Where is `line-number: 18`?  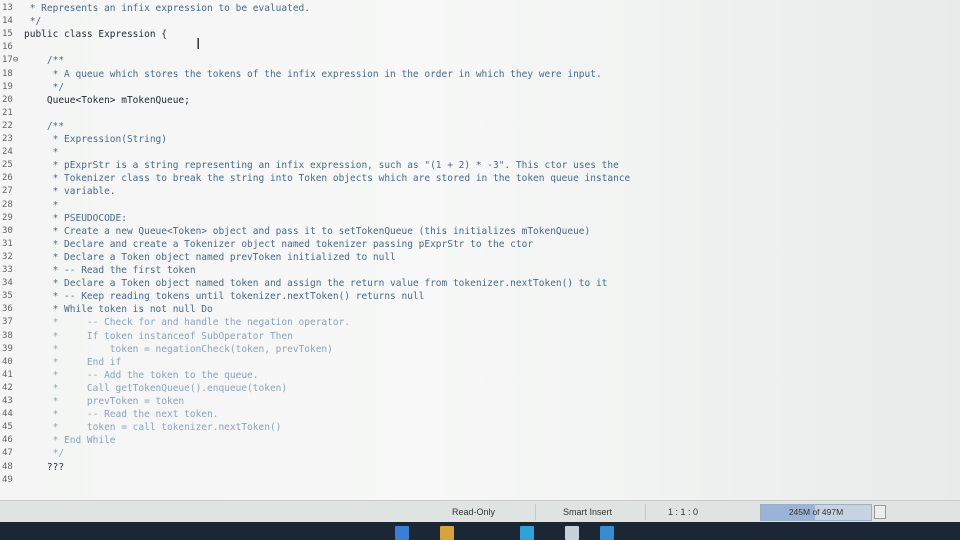 line-number: 18 is located at coordinates (7, 73).